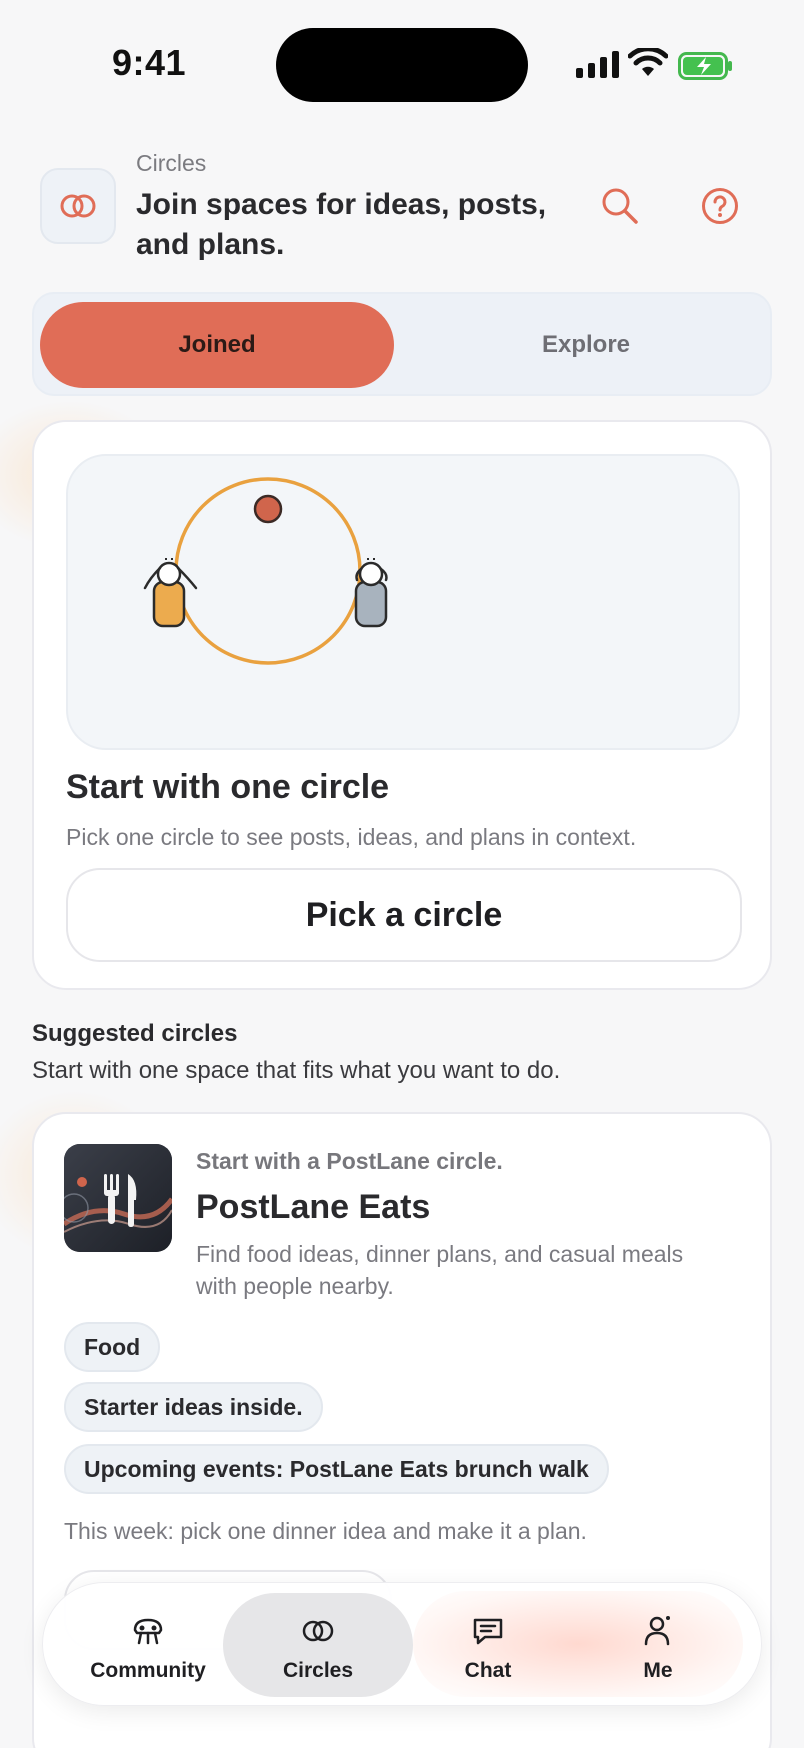  What do you see at coordinates (586, 345) in the screenshot?
I see `tab-explore: Explore` at bounding box center [586, 345].